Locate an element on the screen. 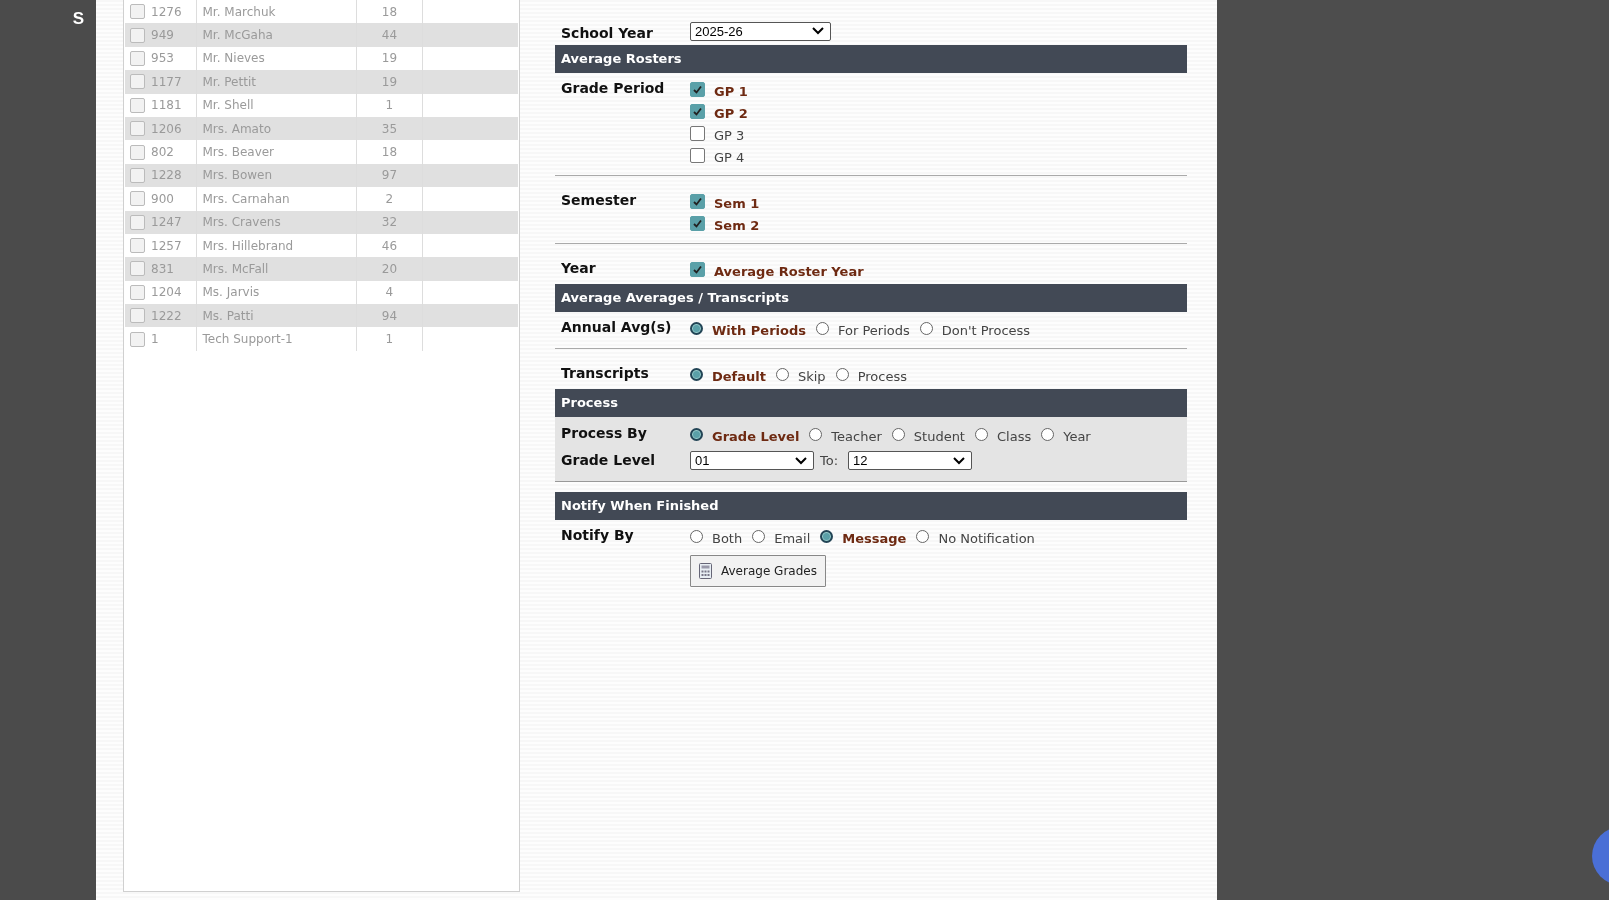 Image resolution: width=1609 pixels, height=900 pixels. option-label: Teacher is located at coordinates (856, 435).